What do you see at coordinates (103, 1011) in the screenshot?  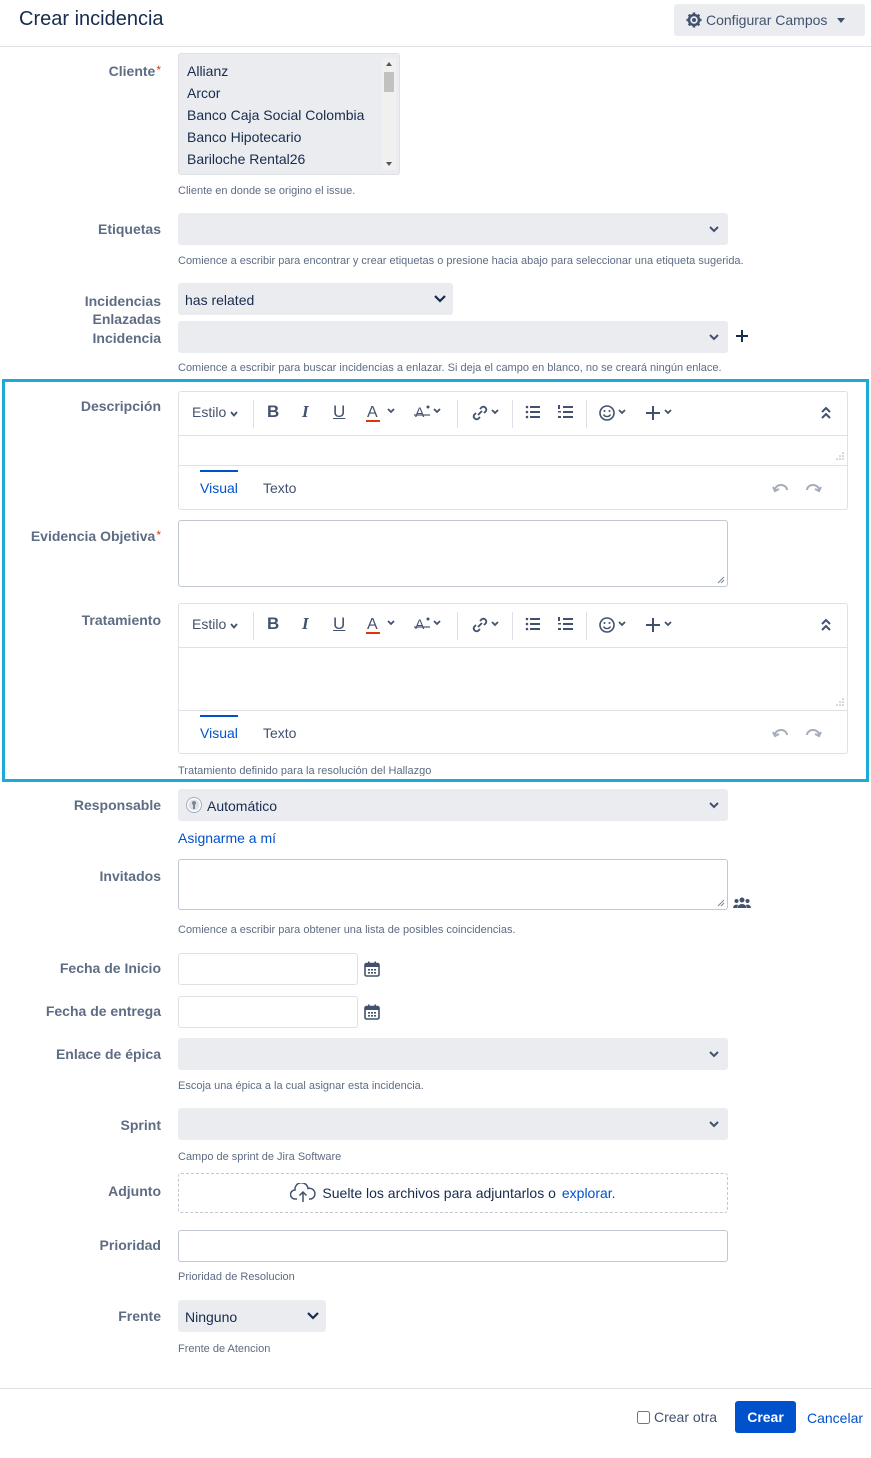 I see `fecha-entrega-label: Fecha de entrega` at bounding box center [103, 1011].